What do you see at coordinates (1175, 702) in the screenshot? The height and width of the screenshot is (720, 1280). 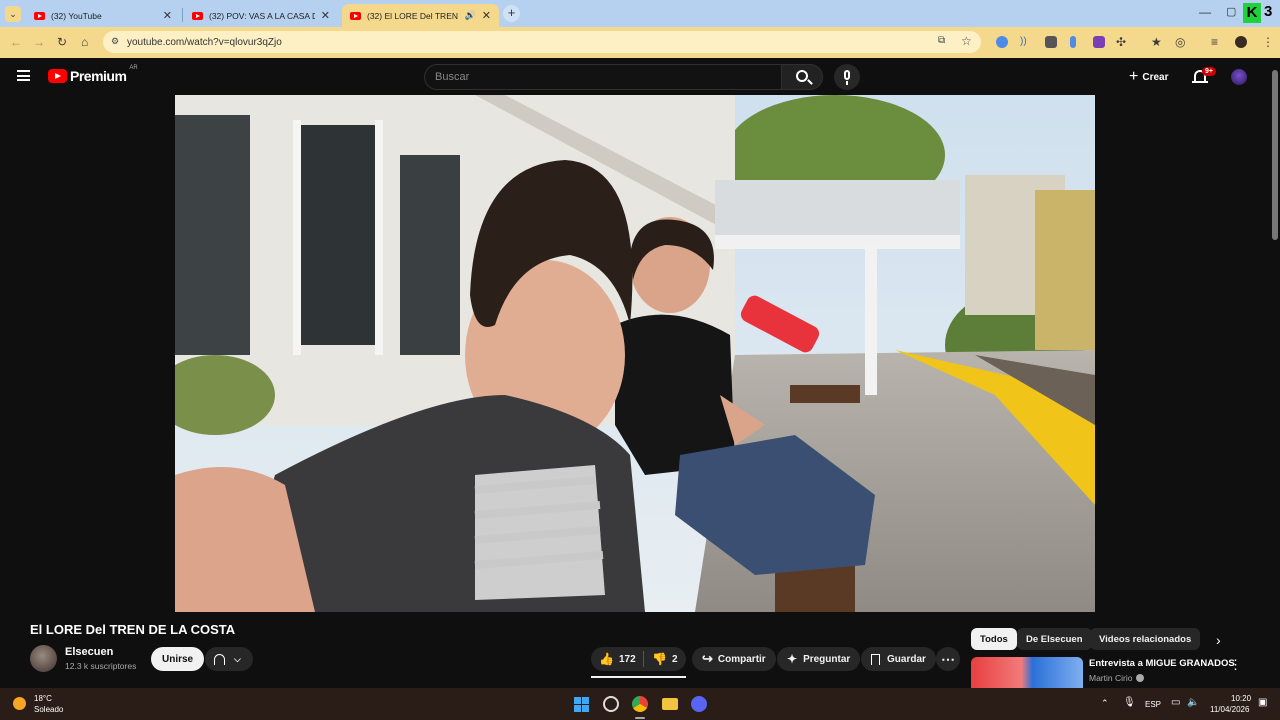 I see `network-icon: ▭` at bounding box center [1175, 702].